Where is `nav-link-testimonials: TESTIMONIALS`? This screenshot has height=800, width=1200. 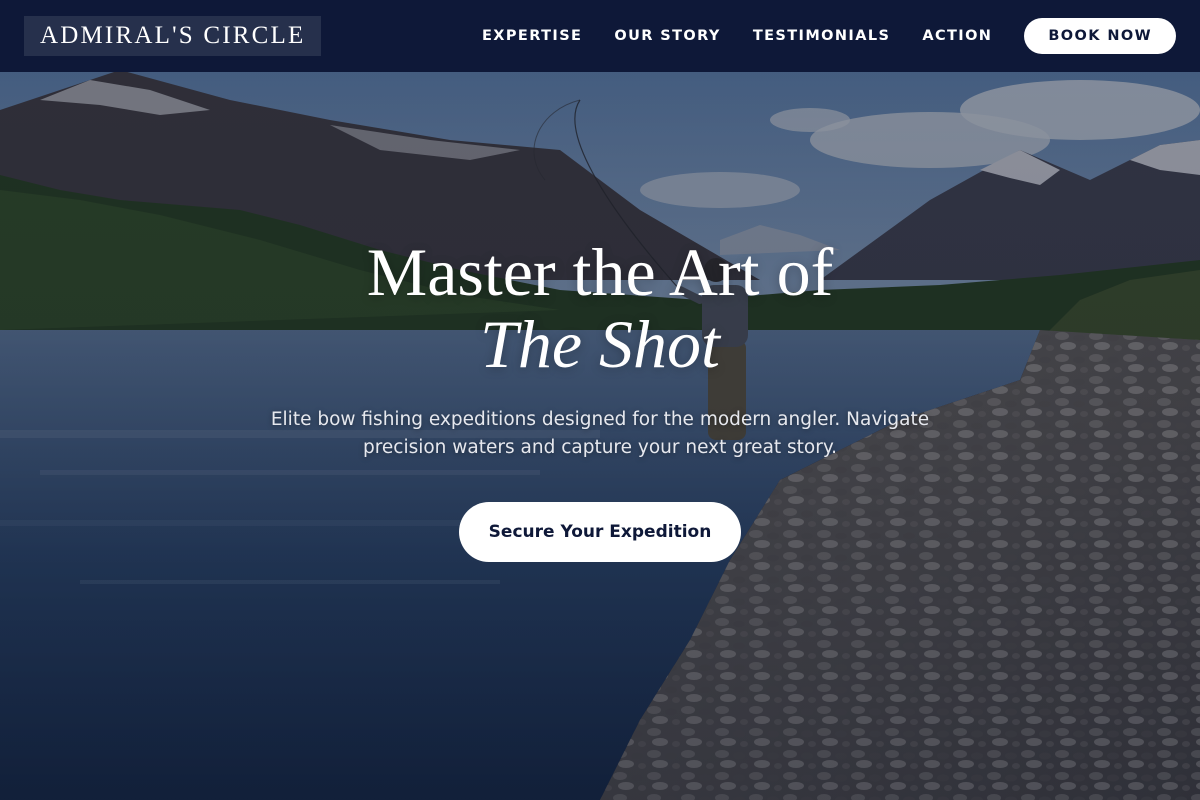 nav-link-testimonials: TESTIMONIALS is located at coordinates (822, 36).